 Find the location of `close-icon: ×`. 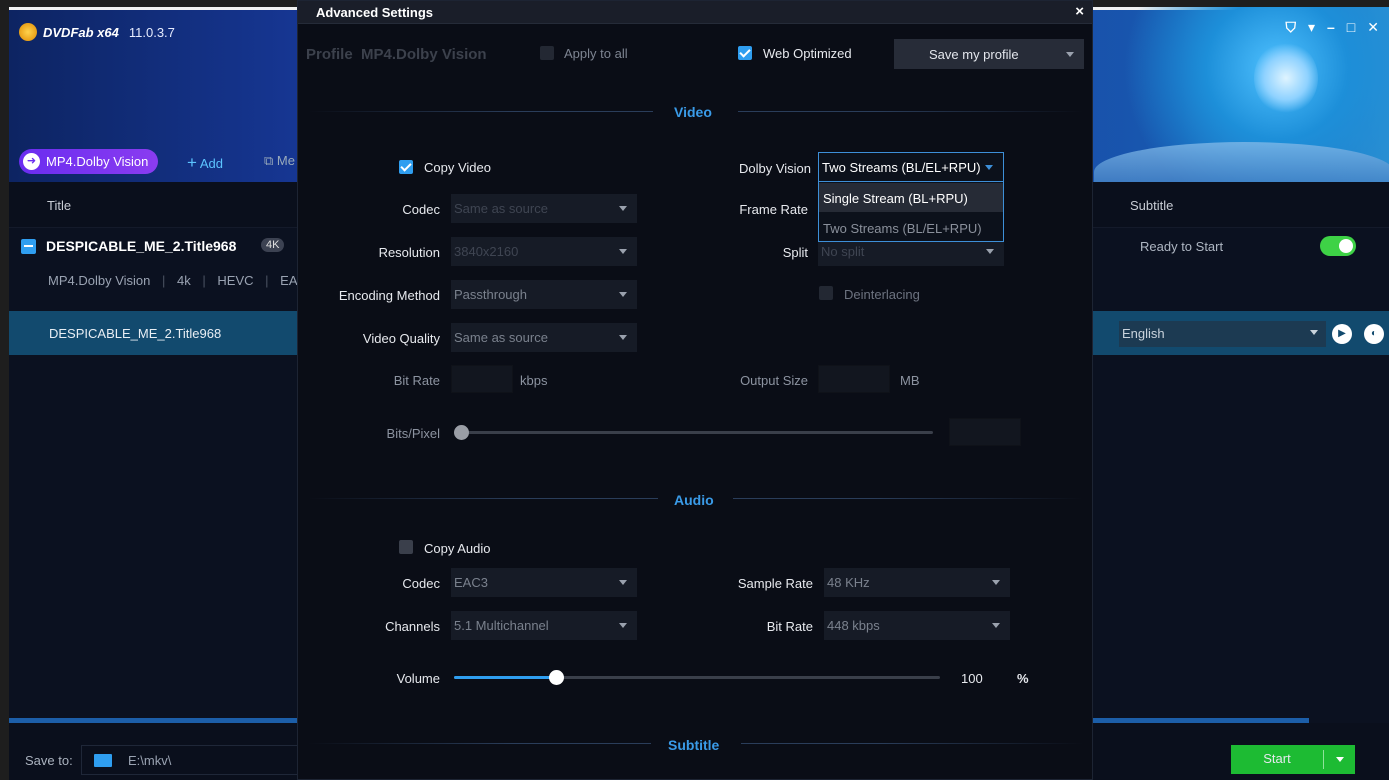

close-icon: × is located at coordinates (1079, 11).